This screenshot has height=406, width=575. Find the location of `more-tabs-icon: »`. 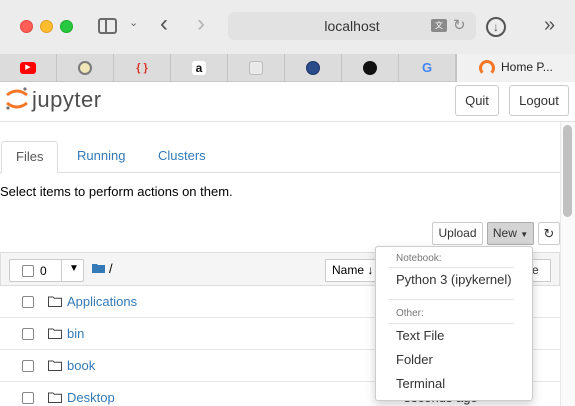

more-tabs-icon: » is located at coordinates (549, 25).